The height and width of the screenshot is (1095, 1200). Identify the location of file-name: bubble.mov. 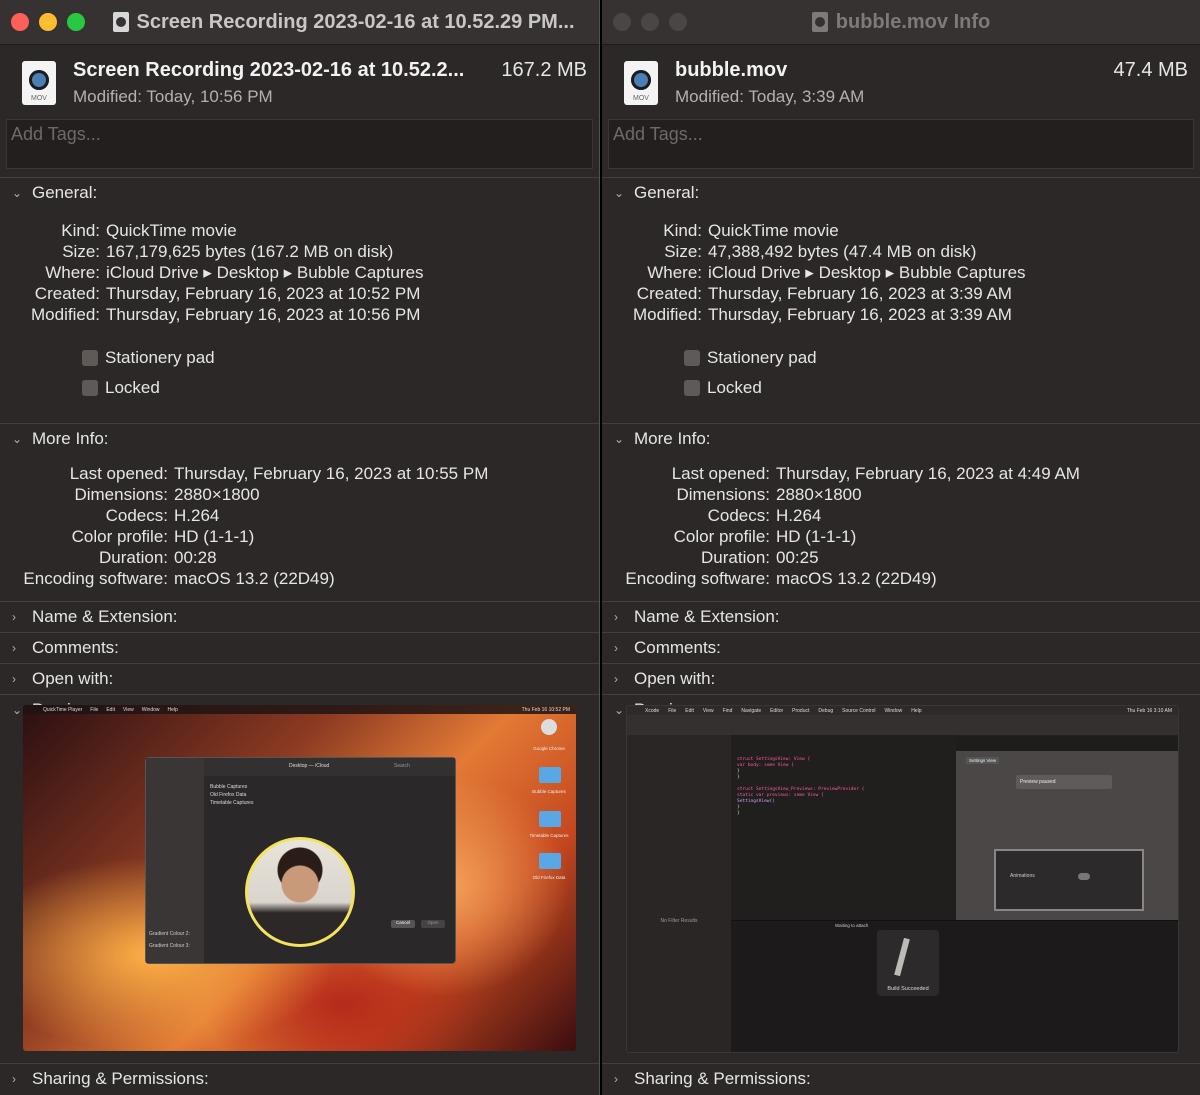
(731, 70).